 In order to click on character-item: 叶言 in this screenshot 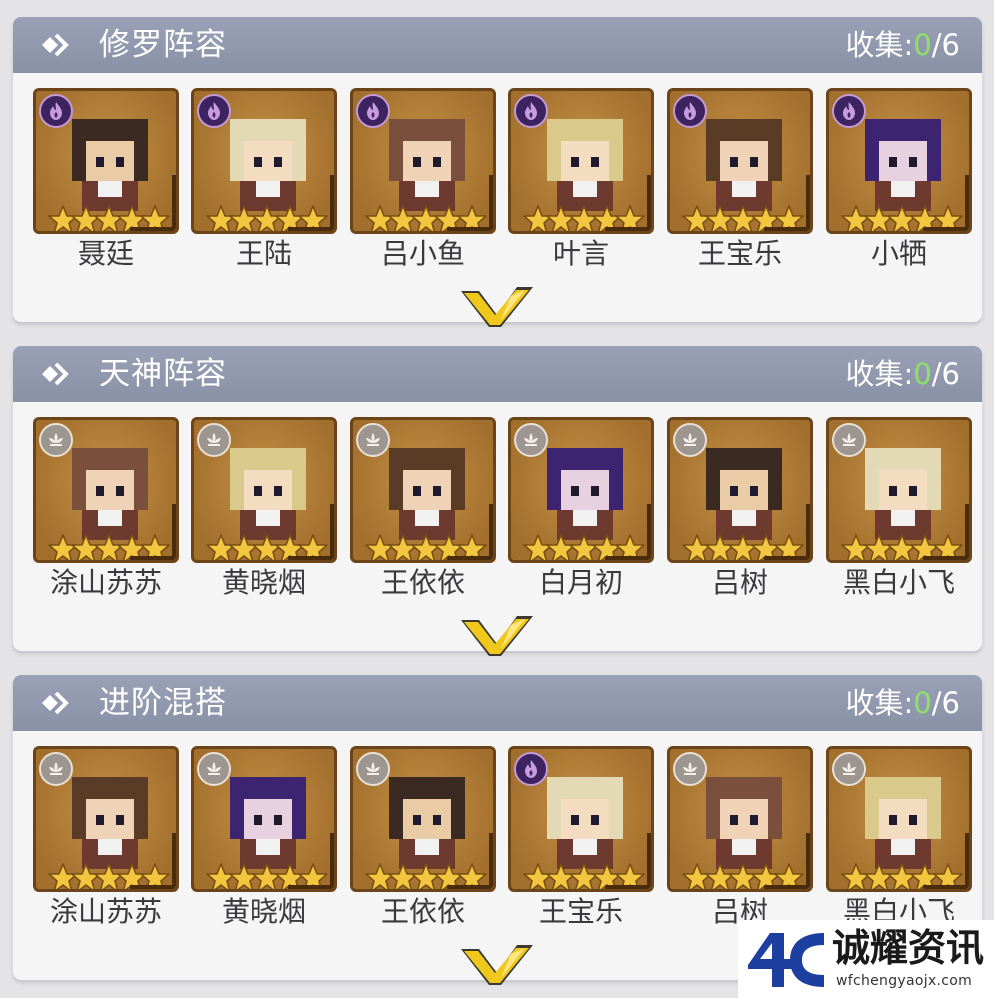, I will do `click(582, 179)`.